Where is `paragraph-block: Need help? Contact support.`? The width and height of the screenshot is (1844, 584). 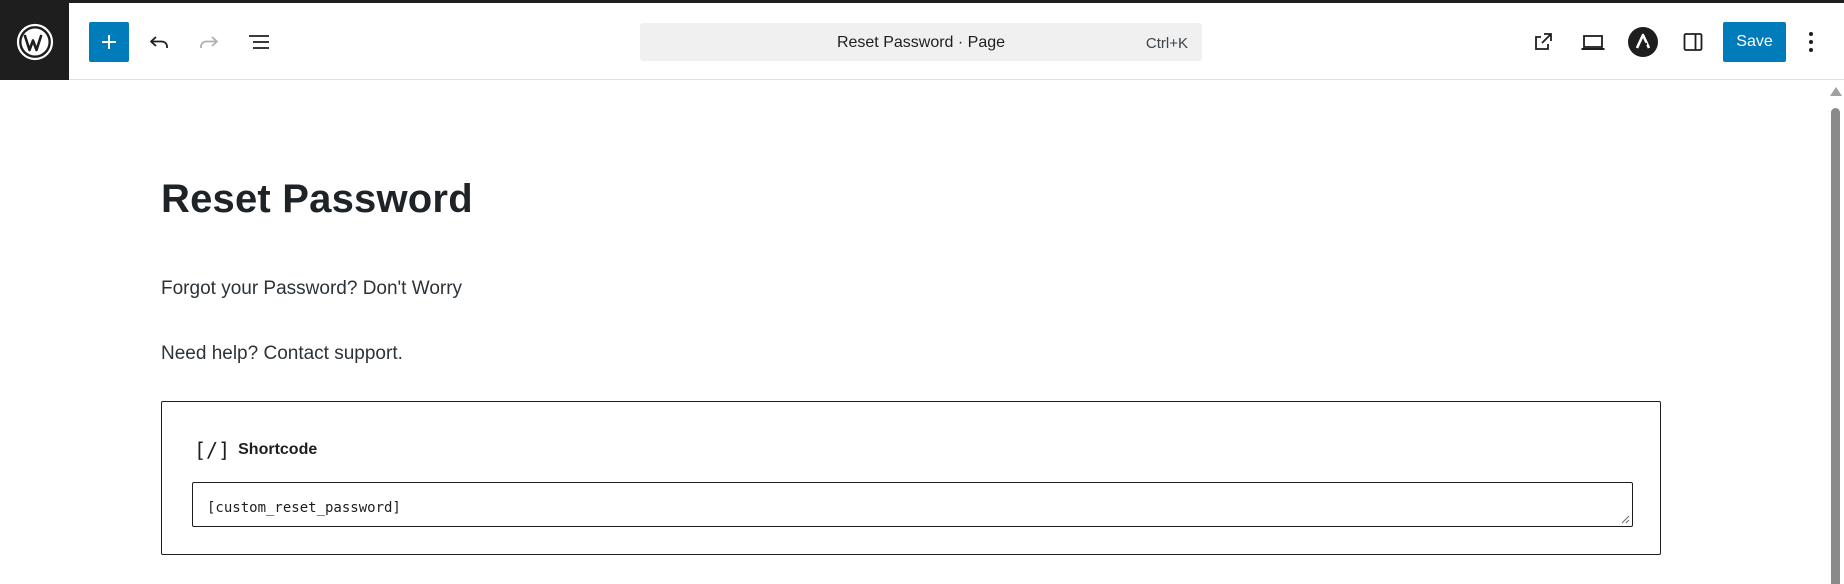
paragraph-block: Need help? Contact support. is located at coordinates (282, 354).